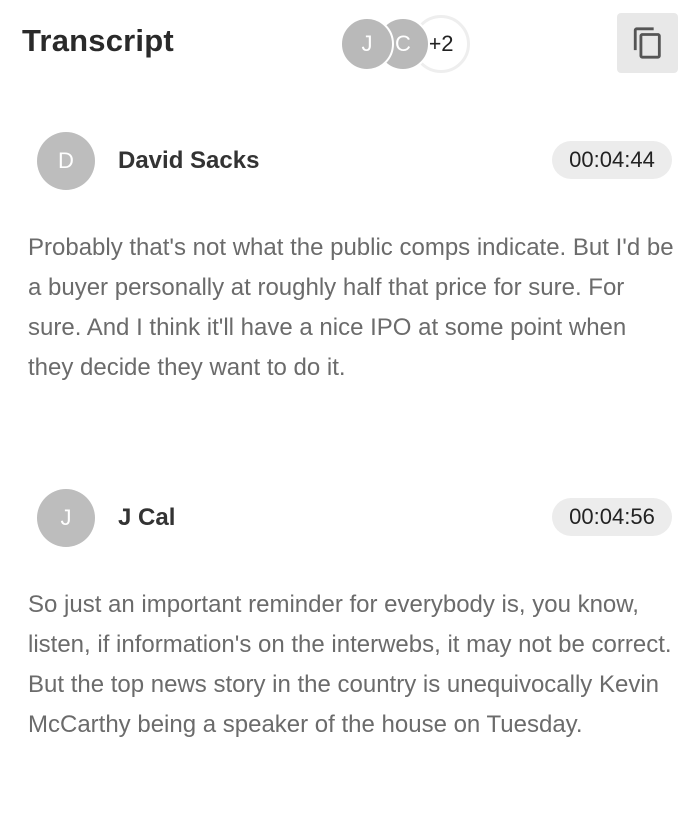 The image size is (700, 816). I want to click on transcript-header: Transcript J C +2, so click(350, 42).